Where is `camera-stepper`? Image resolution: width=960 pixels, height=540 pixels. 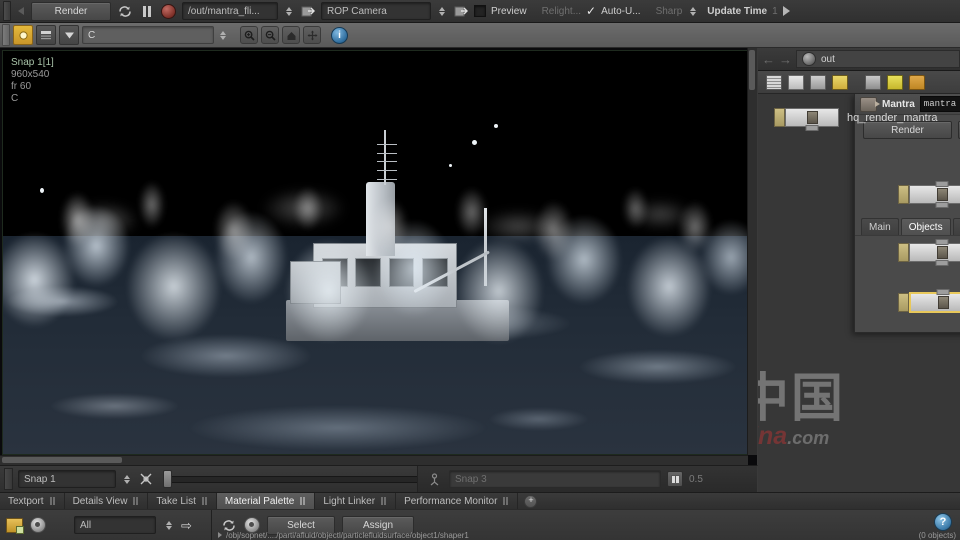
camera-stepper is located at coordinates (441, 11).